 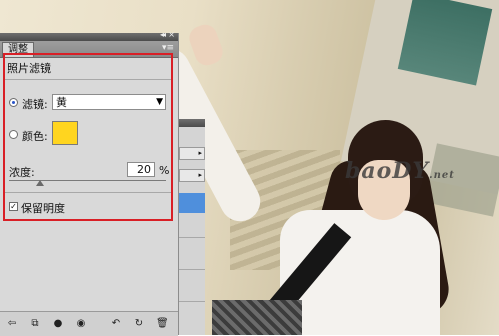 I want to click on eye-icon: ◉, so click(x=81, y=324).